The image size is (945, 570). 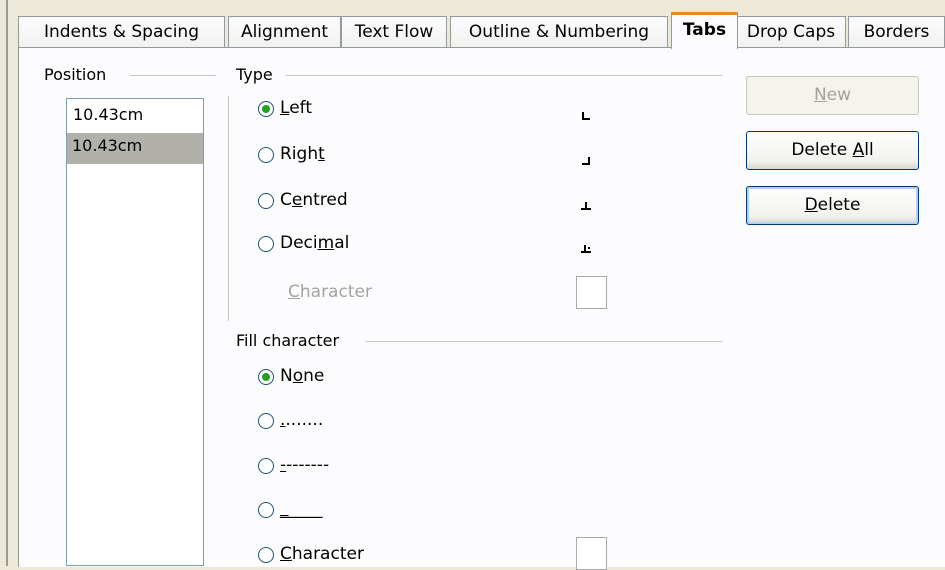 What do you see at coordinates (591, 292) in the screenshot?
I see `type-character-field` at bounding box center [591, 292].